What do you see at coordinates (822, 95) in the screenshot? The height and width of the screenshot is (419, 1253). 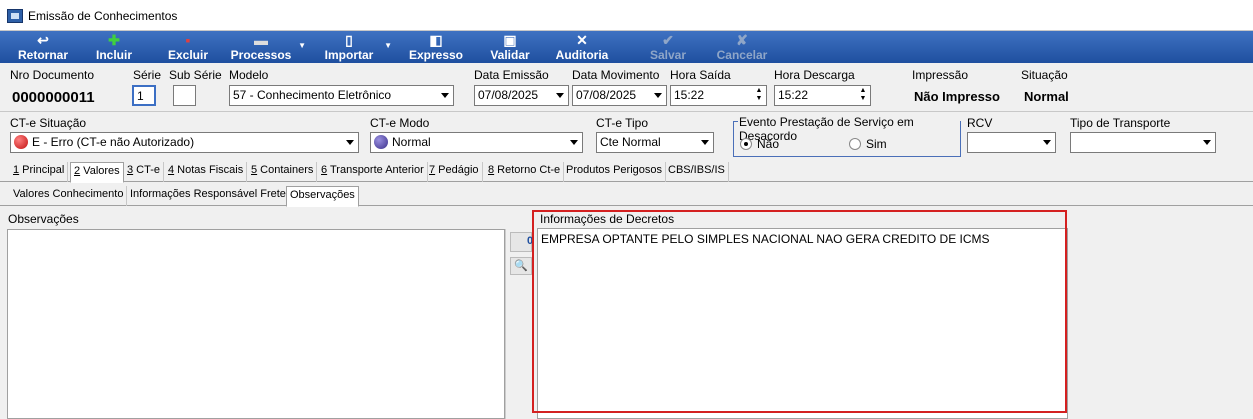 I see `hora-descarga-input: 15:22 ▲ ▼` at bounding box center [822, 95].